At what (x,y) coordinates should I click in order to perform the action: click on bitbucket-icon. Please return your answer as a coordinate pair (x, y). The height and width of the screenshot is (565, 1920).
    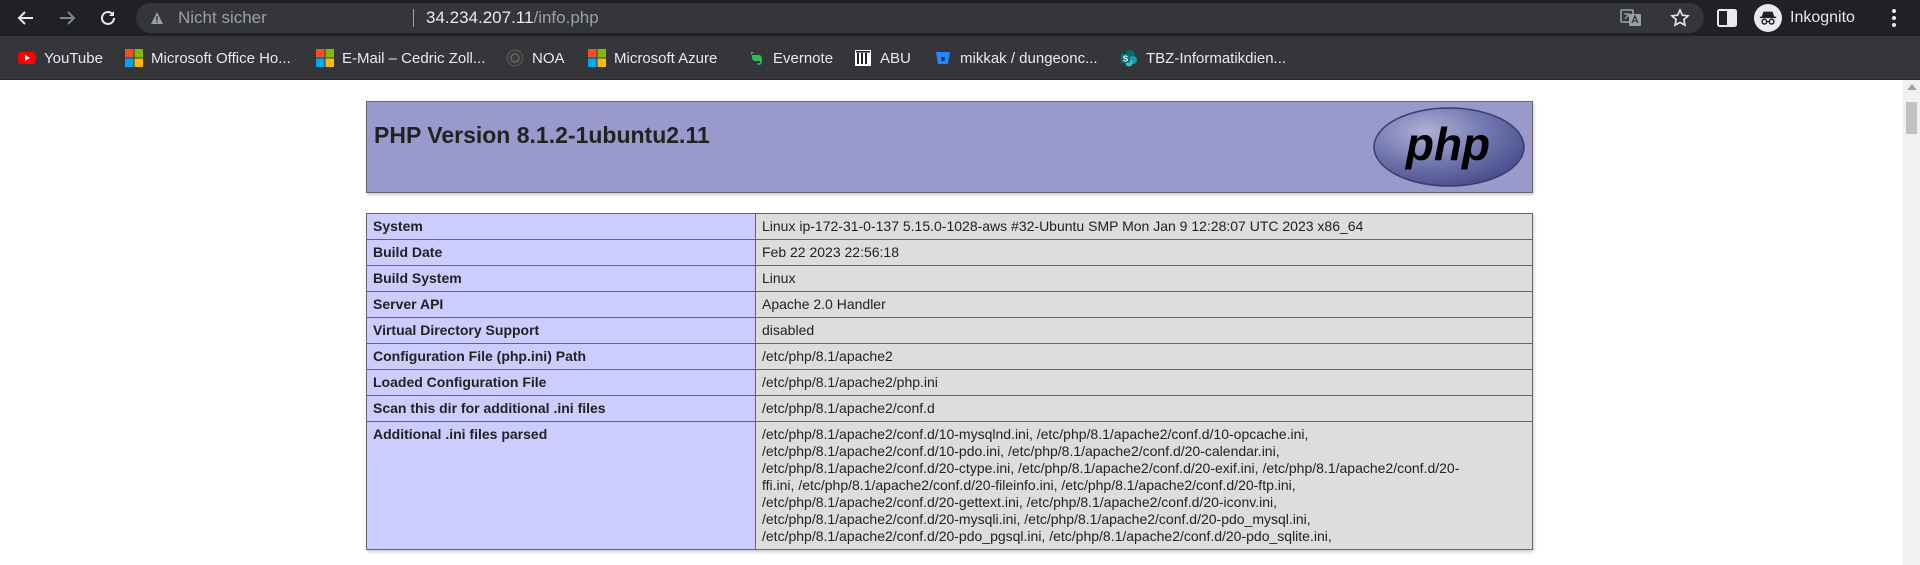
    Looking at the image, I should click on (943, 58).